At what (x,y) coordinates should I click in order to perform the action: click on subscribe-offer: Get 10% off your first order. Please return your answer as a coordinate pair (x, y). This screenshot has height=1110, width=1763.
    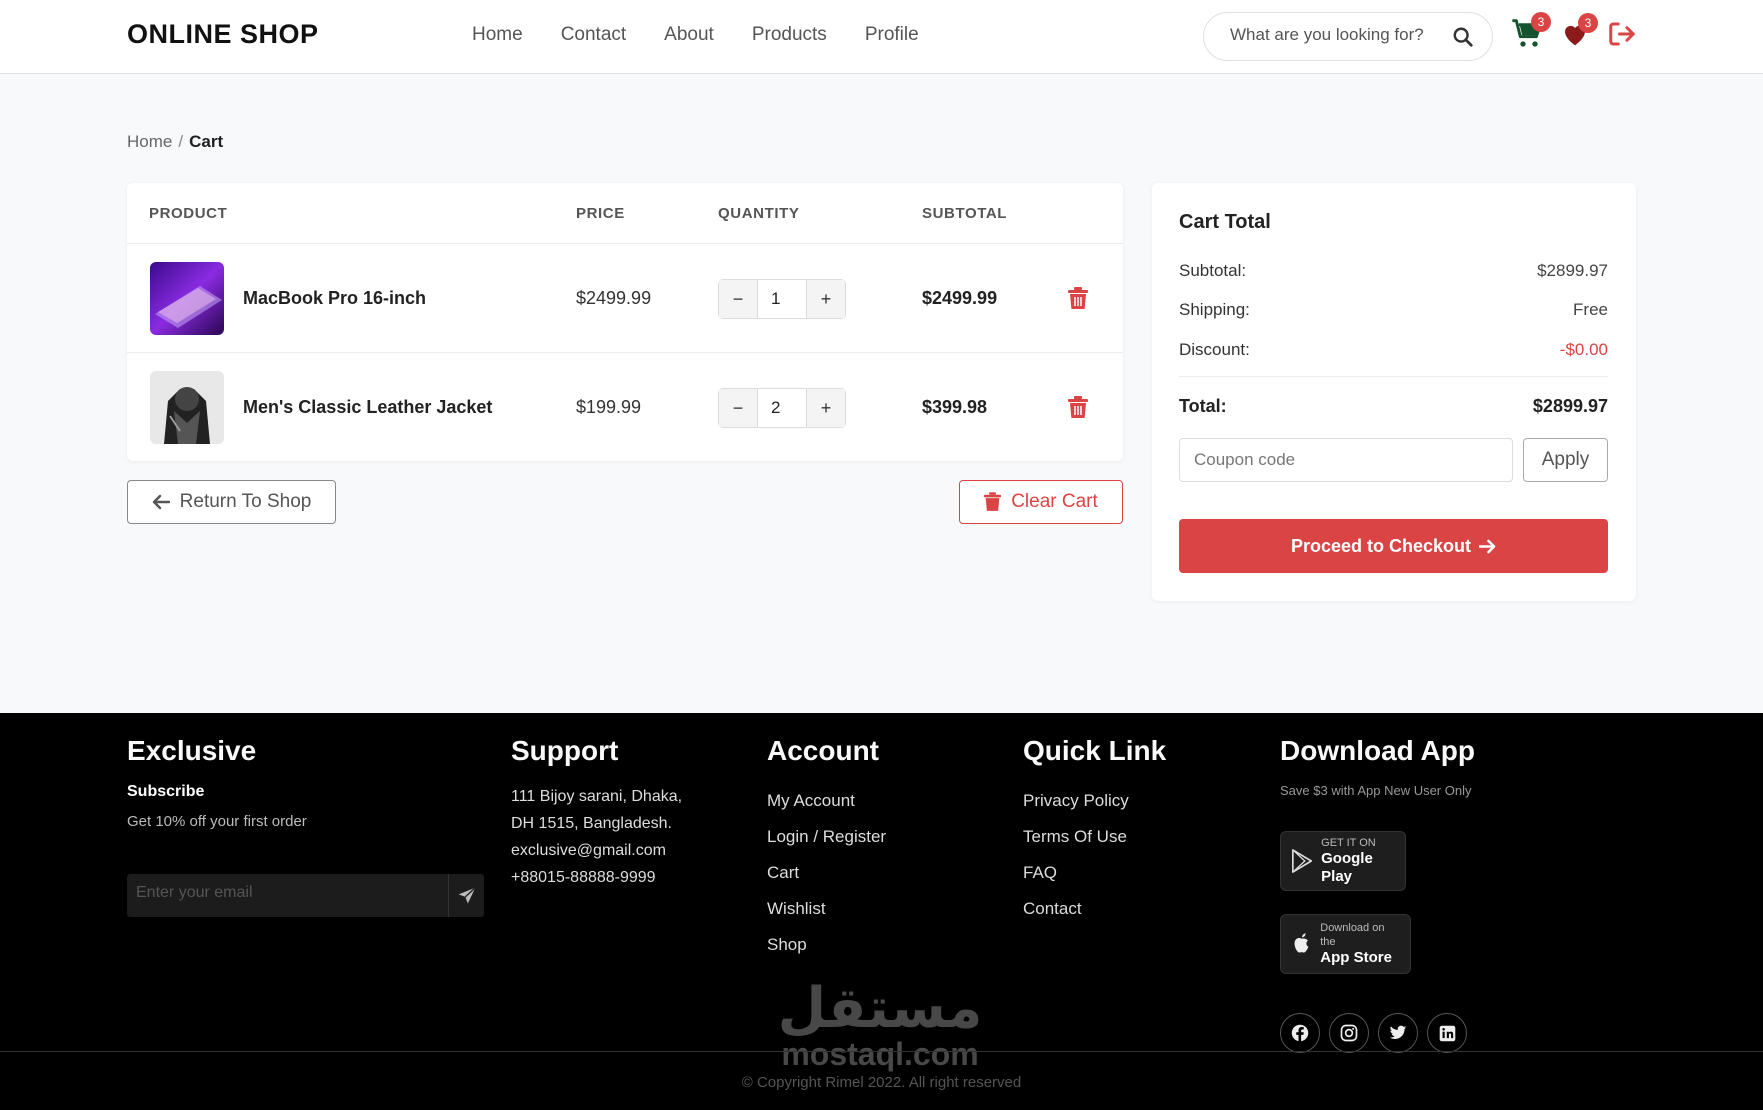
    Looking at the image, I should click on (217, 821).